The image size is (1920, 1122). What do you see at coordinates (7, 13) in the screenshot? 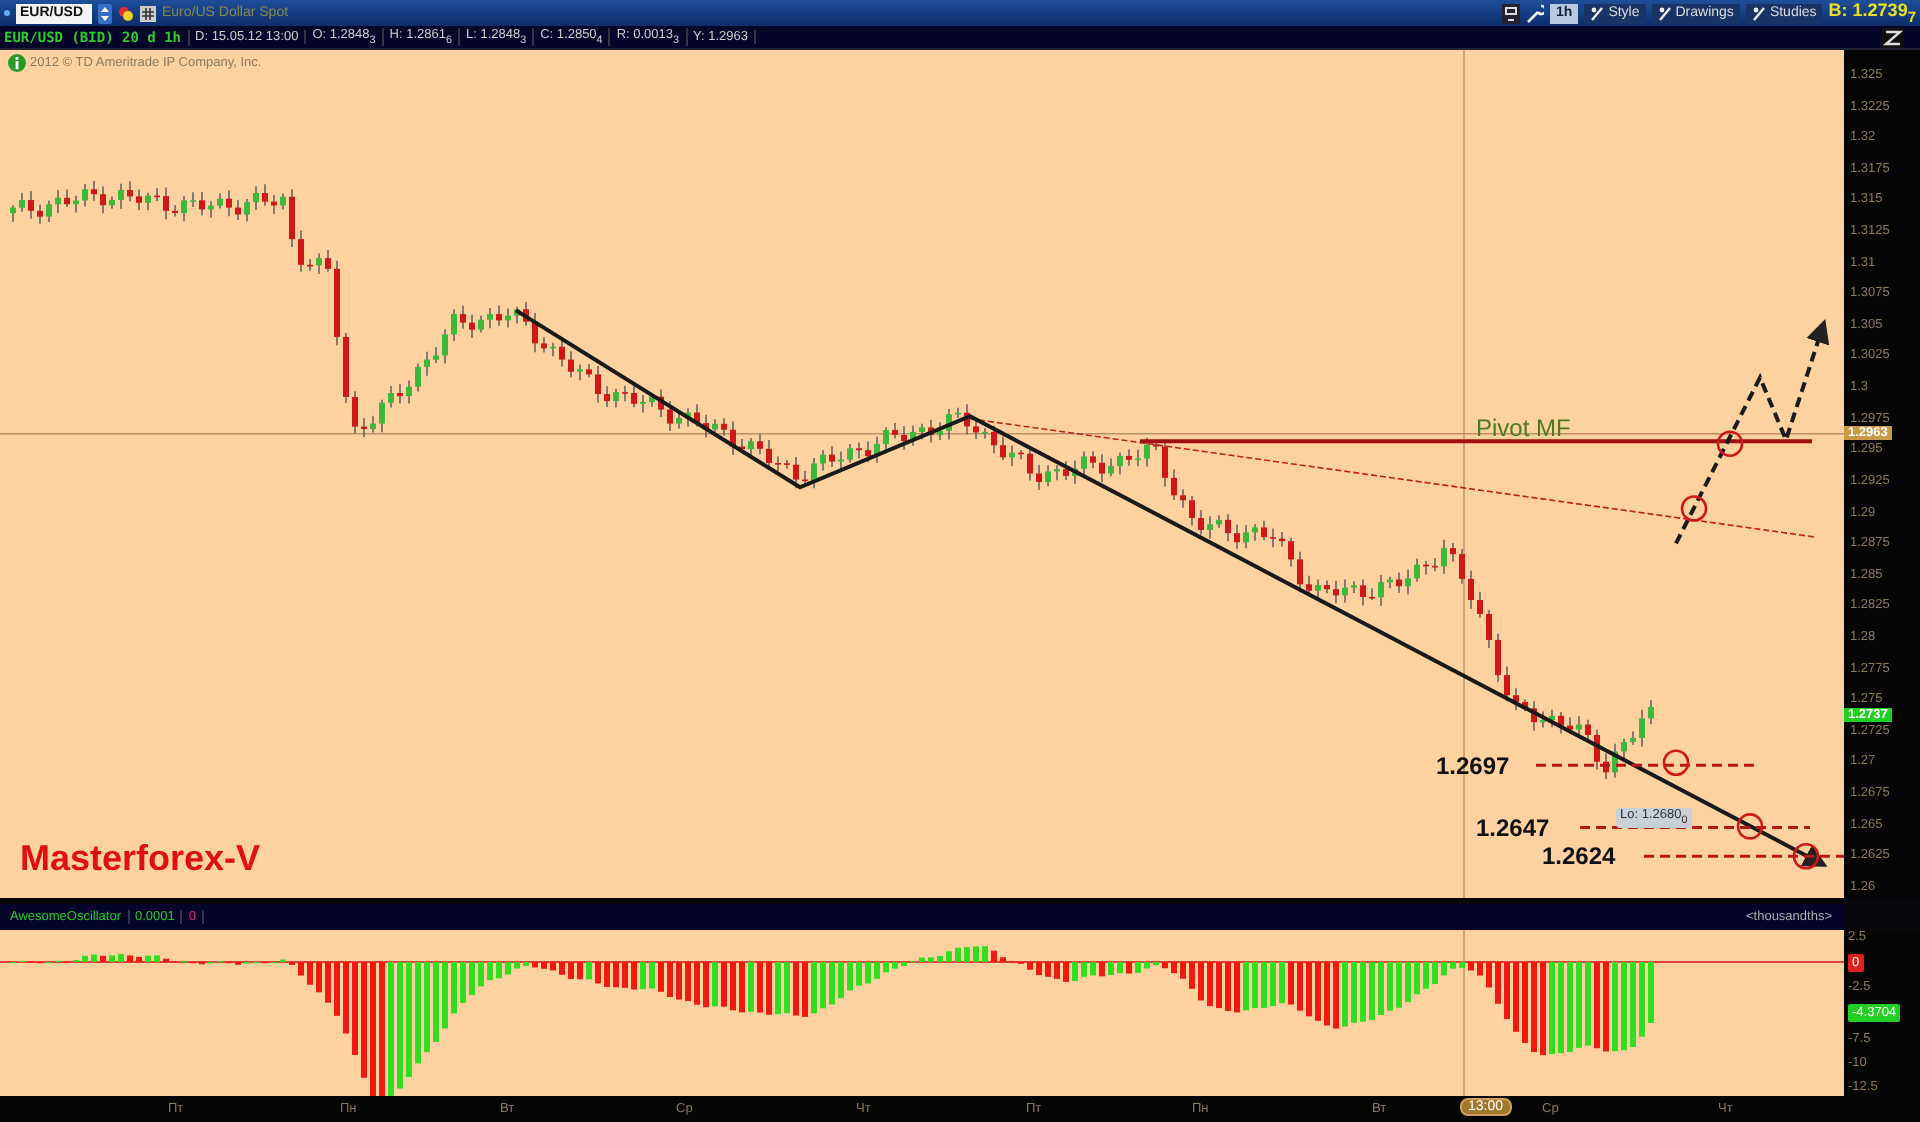
I see `status-dot-icon` at bounding box center [7, 13].